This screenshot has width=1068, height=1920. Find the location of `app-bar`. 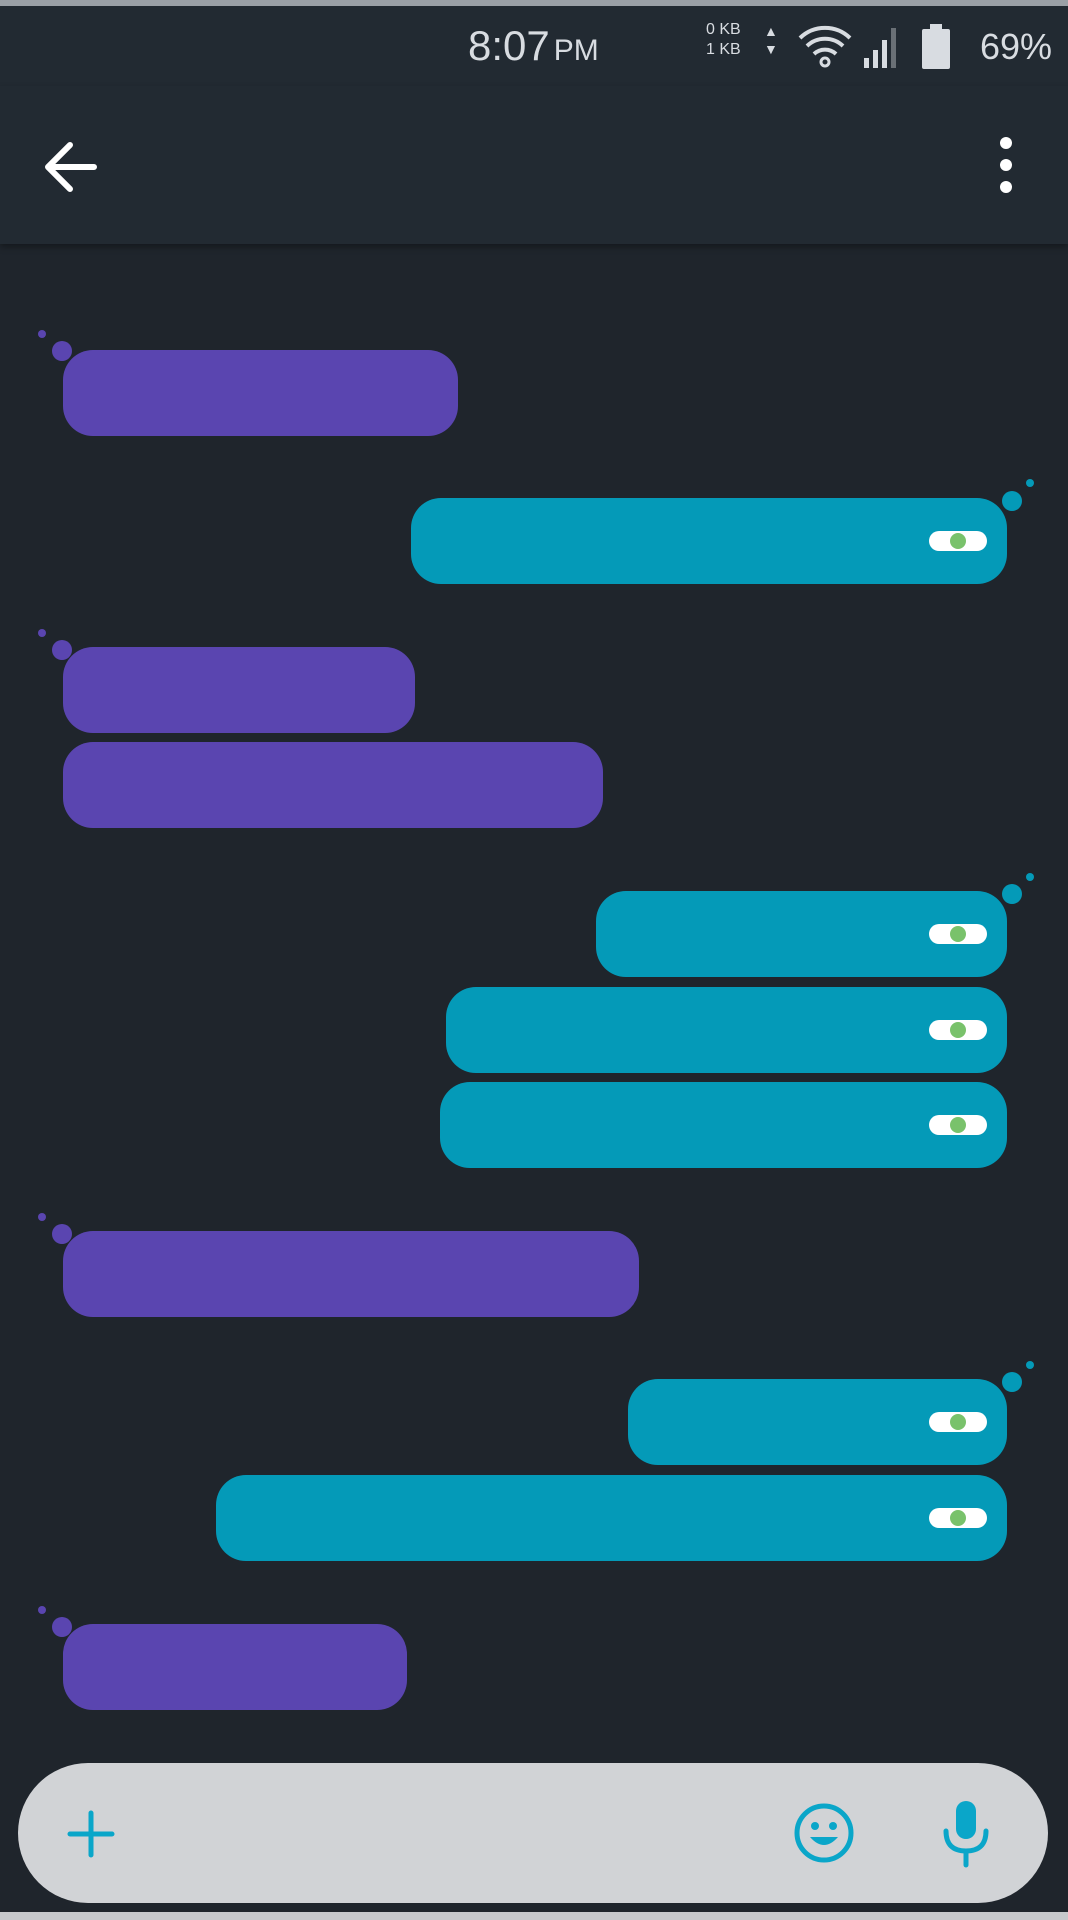

app-bar is located at coordinates (534, 165).